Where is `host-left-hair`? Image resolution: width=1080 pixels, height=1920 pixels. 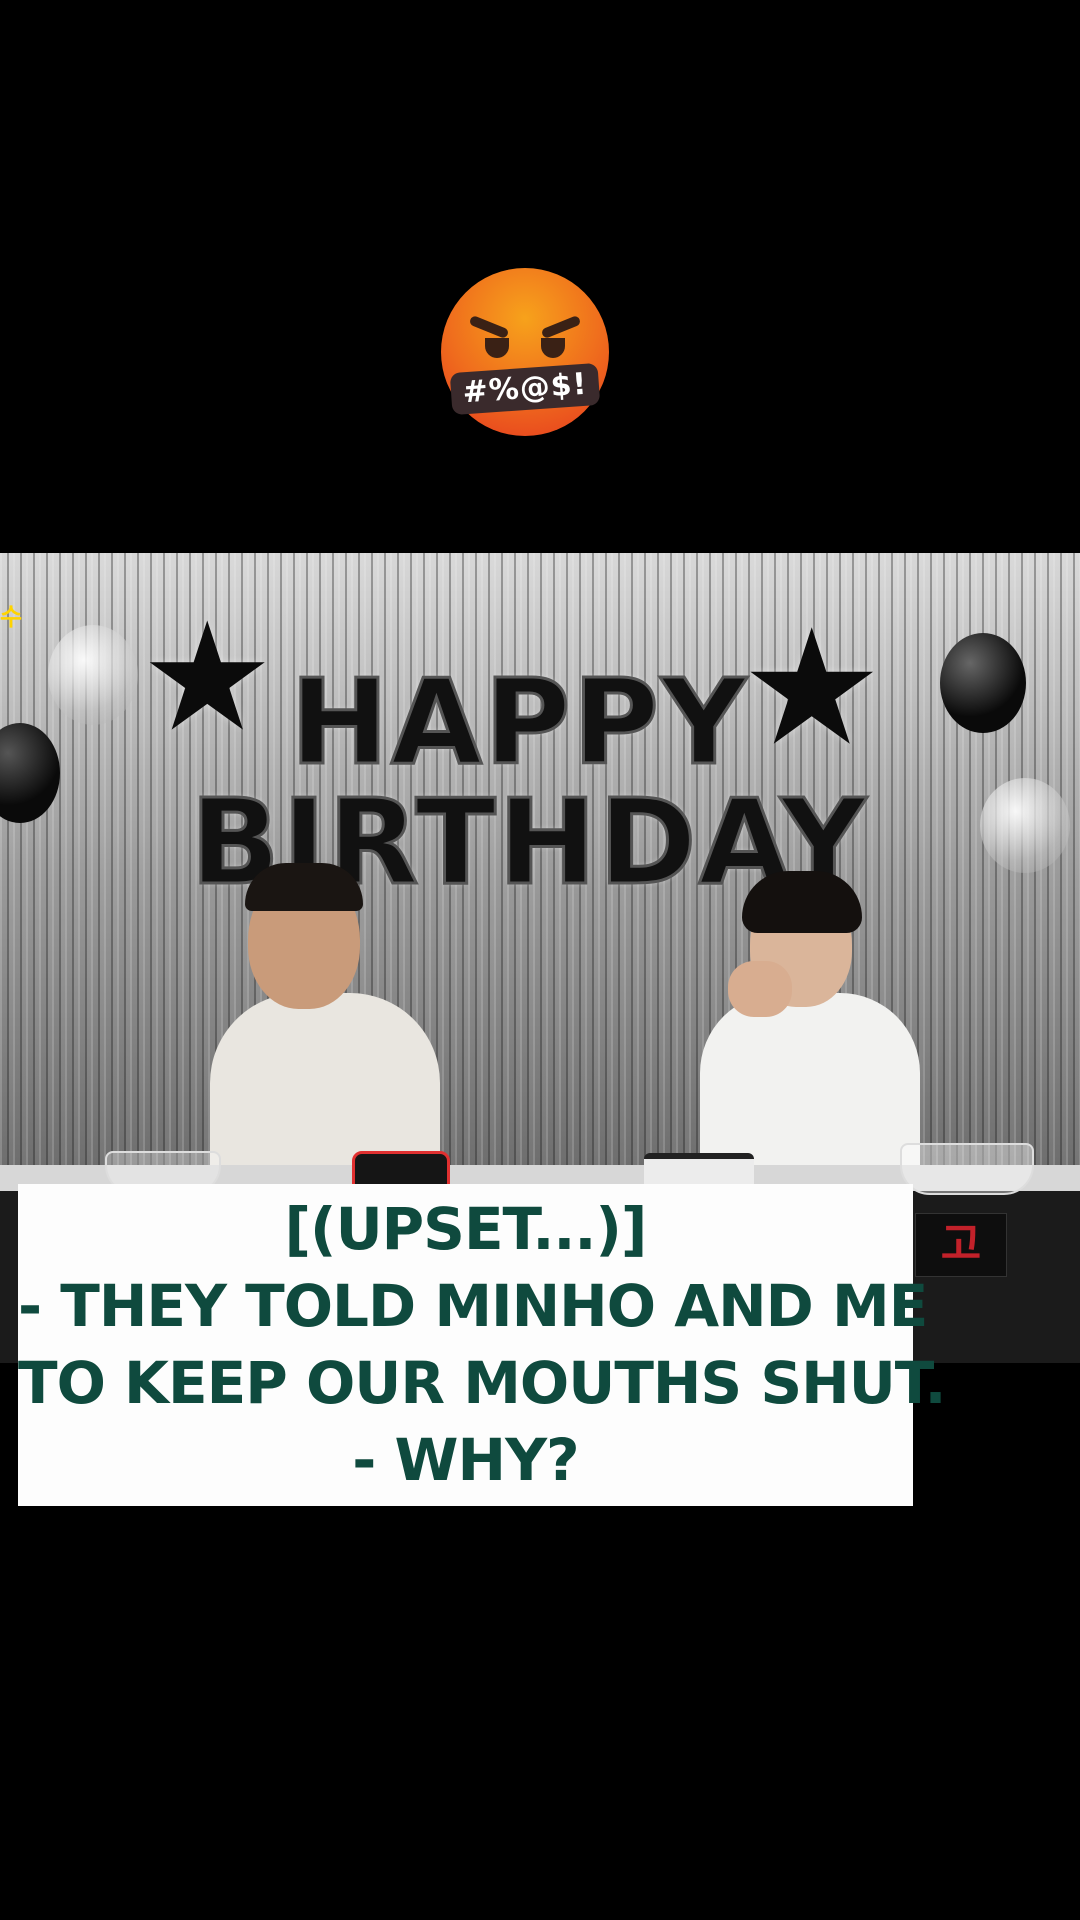 host-left-hair is located at coordinates (304, 887).